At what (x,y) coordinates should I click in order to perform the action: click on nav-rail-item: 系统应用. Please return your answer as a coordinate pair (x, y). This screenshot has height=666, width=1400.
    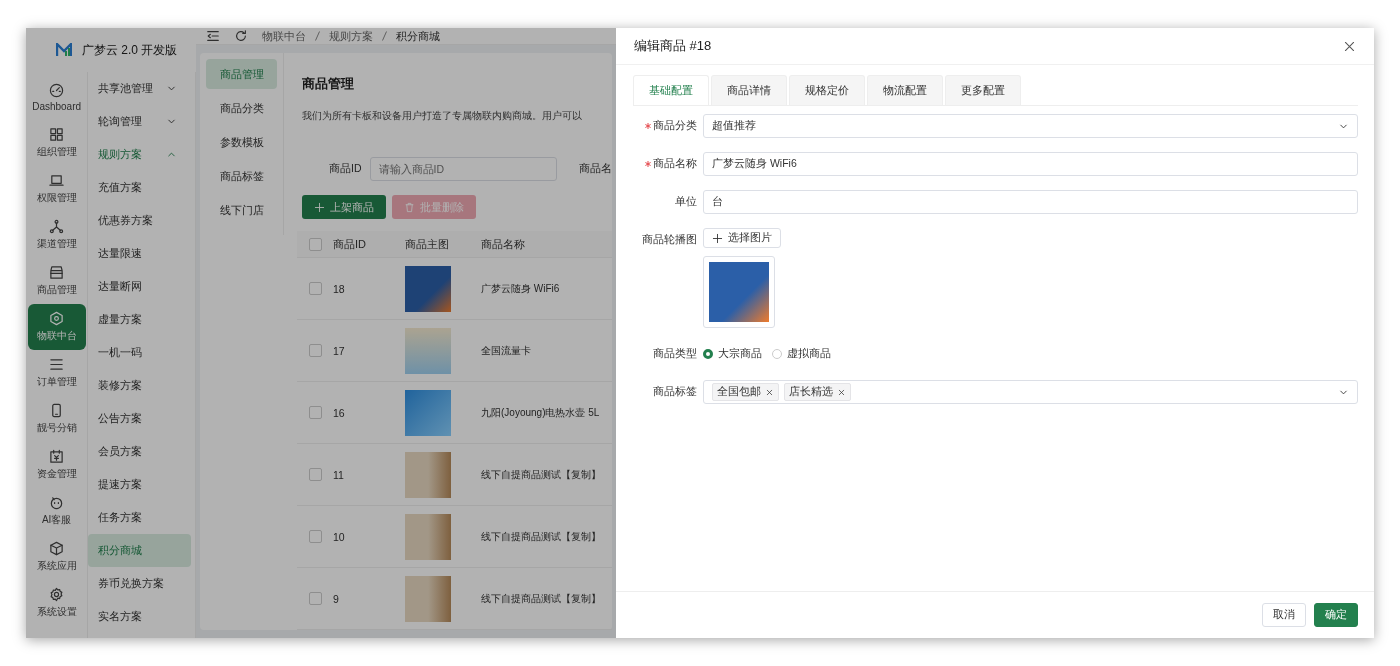
    Looking at the image, I should click on (56, 557).